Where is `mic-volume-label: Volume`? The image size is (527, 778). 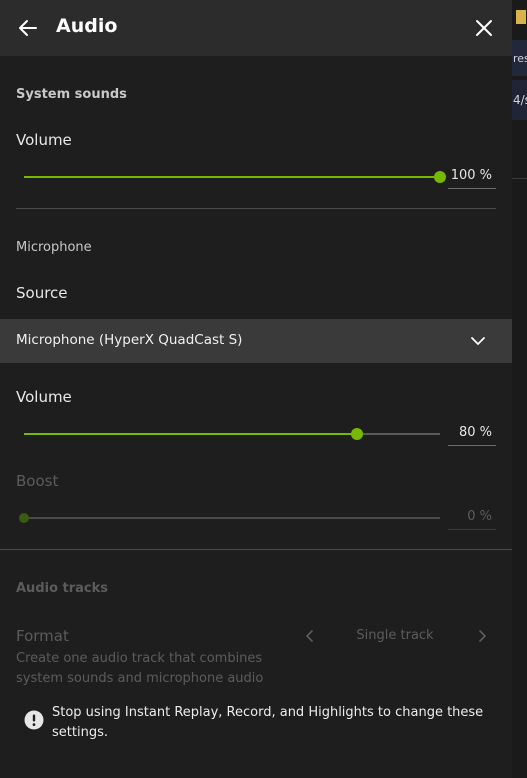
mic-volume-label: Volume is located at coordinates (44, 397).